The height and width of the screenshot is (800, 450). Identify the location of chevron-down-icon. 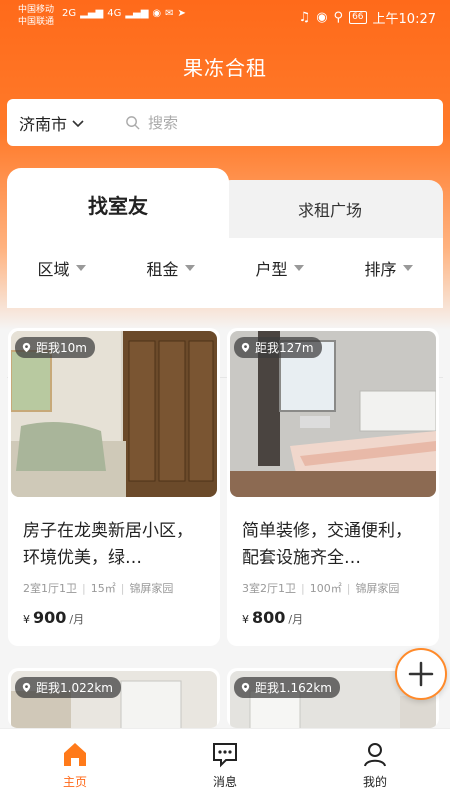
(78, 123).